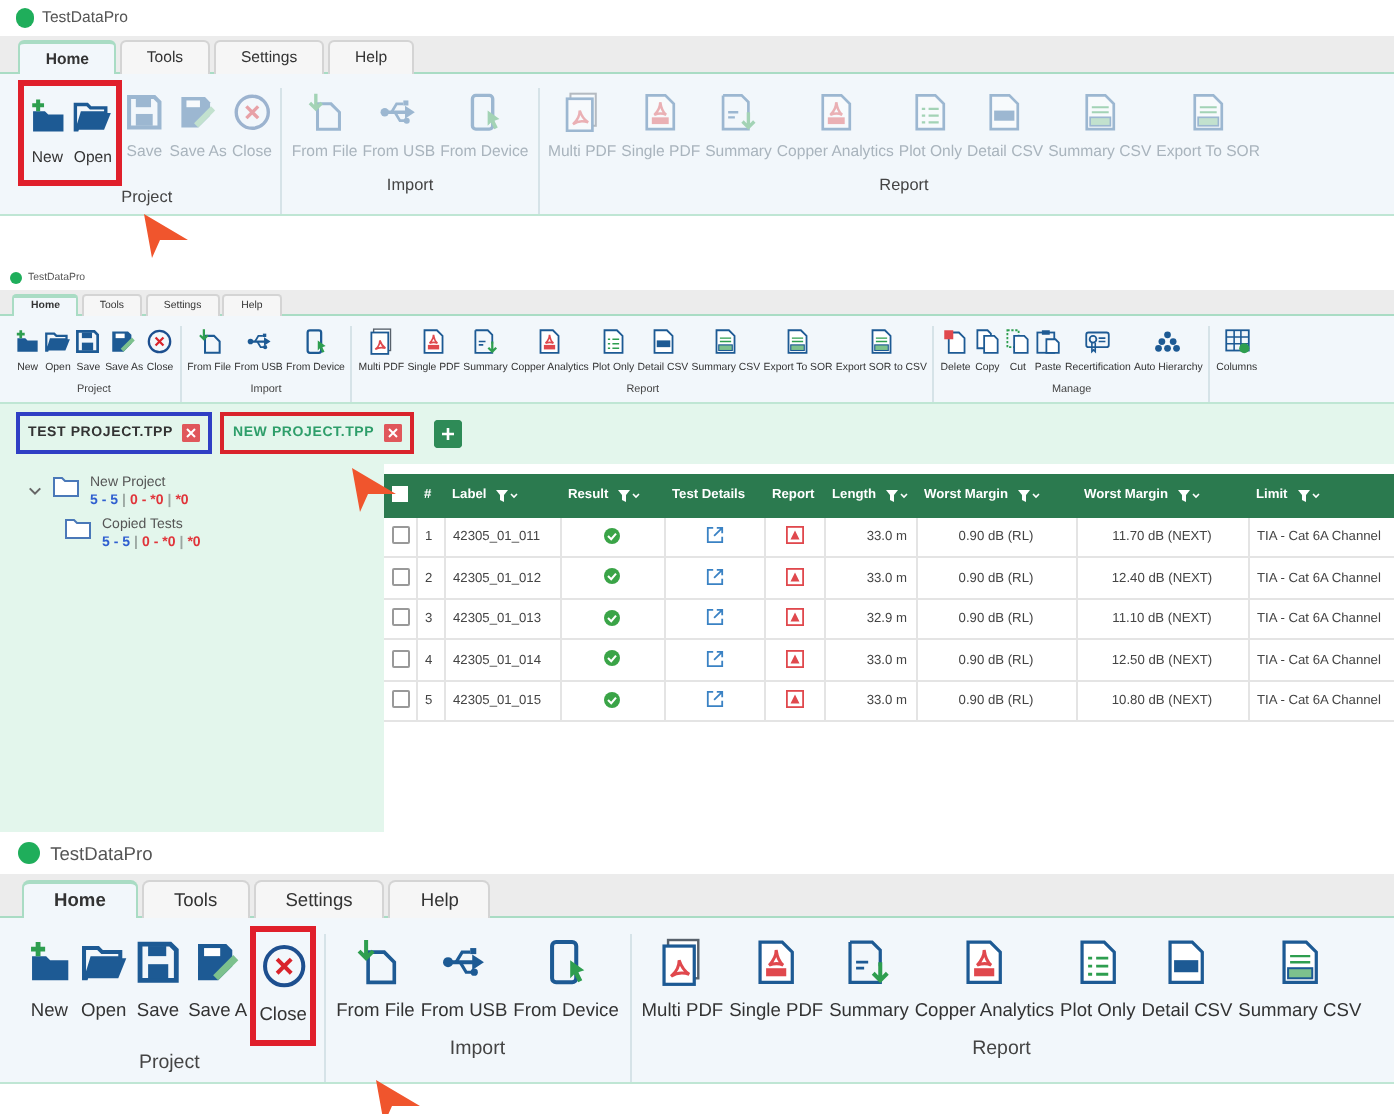 This screenshot has height=1114, width=1394. What do you see at coordinates (439, 899) in the screenshot?
I see `tab: Help` at bounding box center [439, 899].